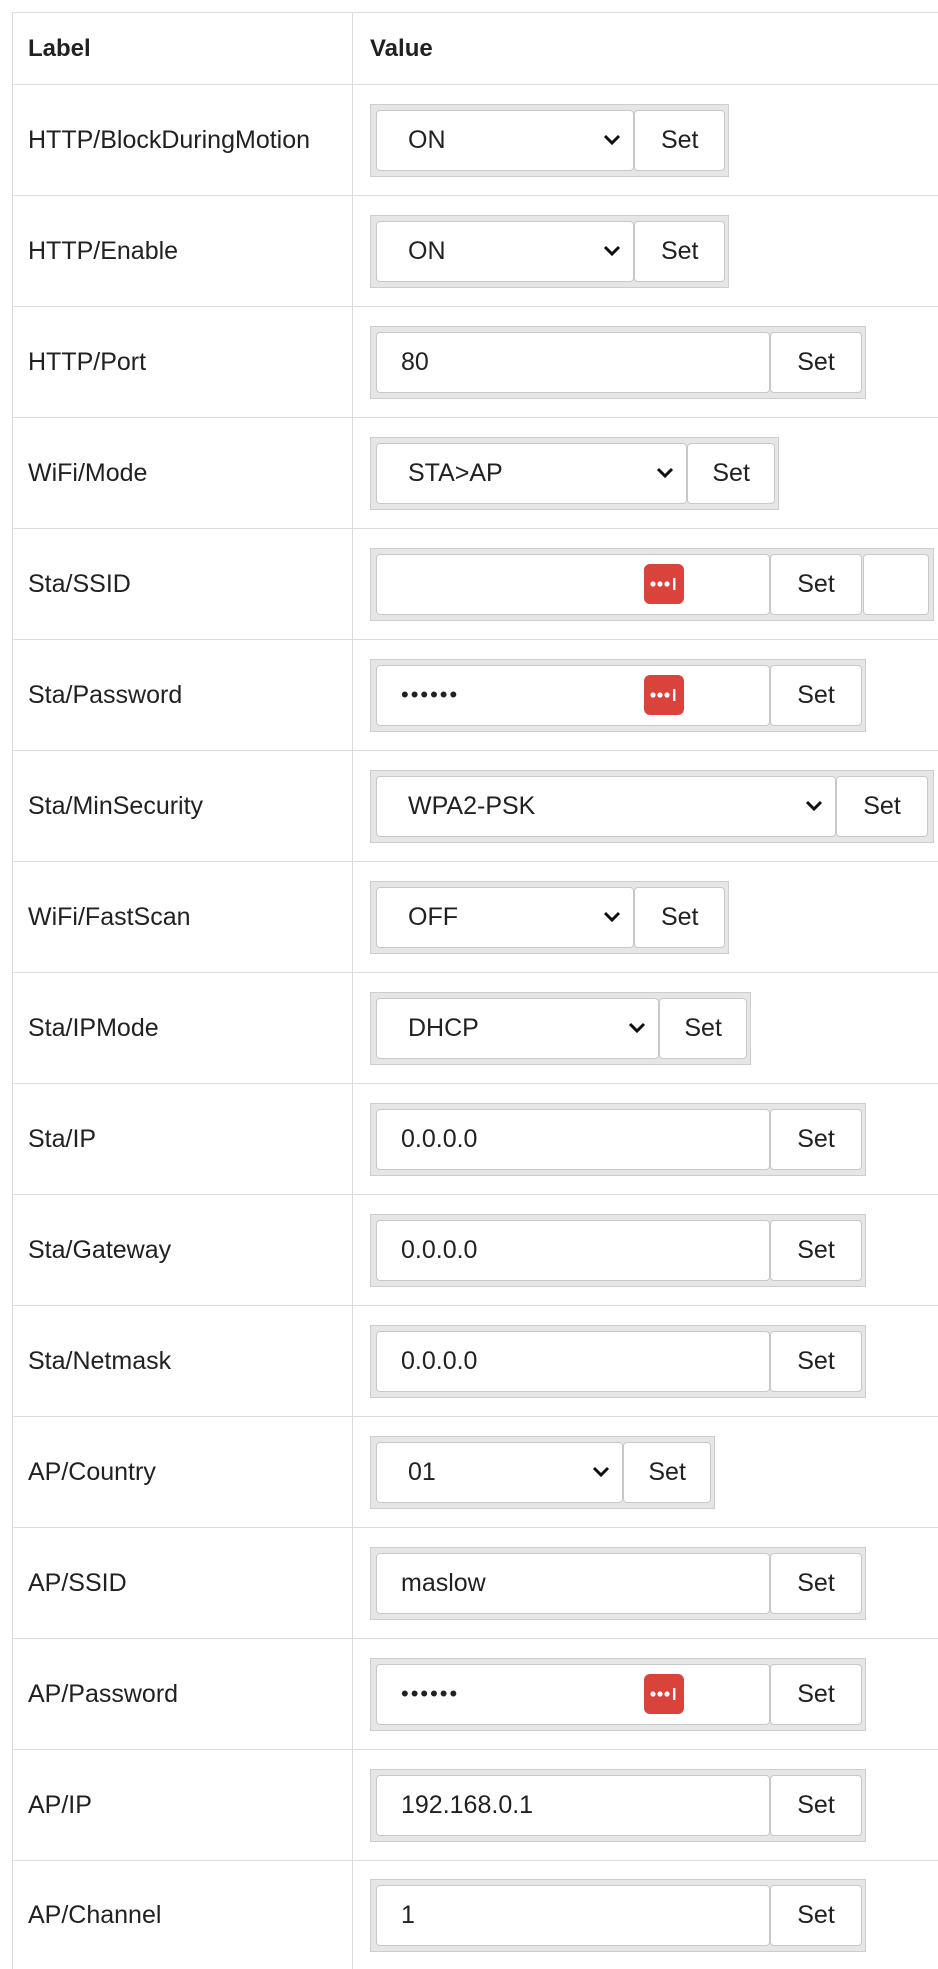 This screenshot has height=1969, width=938. Describe the element at coordinates (183, 1805) in the screenshot. I see `setting-label: AP/IP` at that location.